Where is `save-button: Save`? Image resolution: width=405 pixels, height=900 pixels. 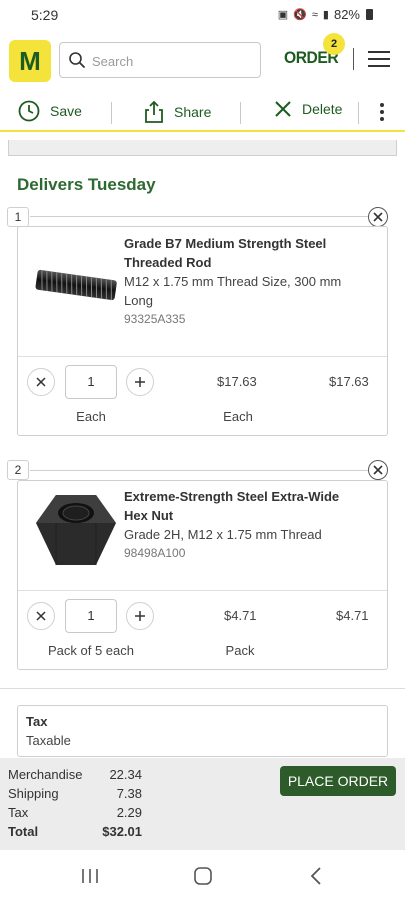
save-button: Save is located at coordinates (50, 111).